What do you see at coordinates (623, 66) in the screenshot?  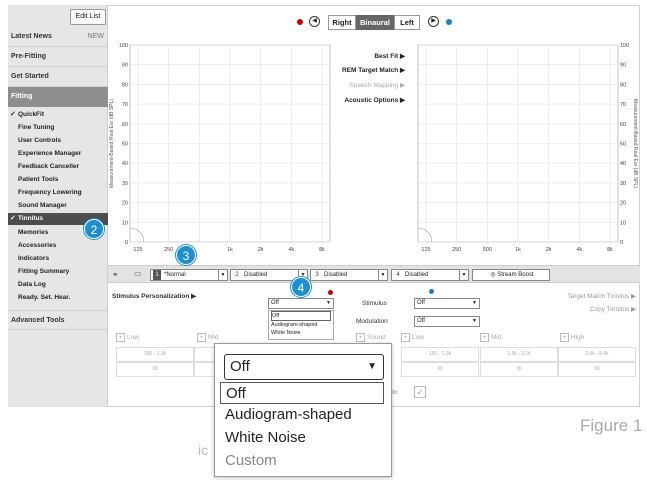 I see `y-tick-label: 90` at bounding box center [623, 66].